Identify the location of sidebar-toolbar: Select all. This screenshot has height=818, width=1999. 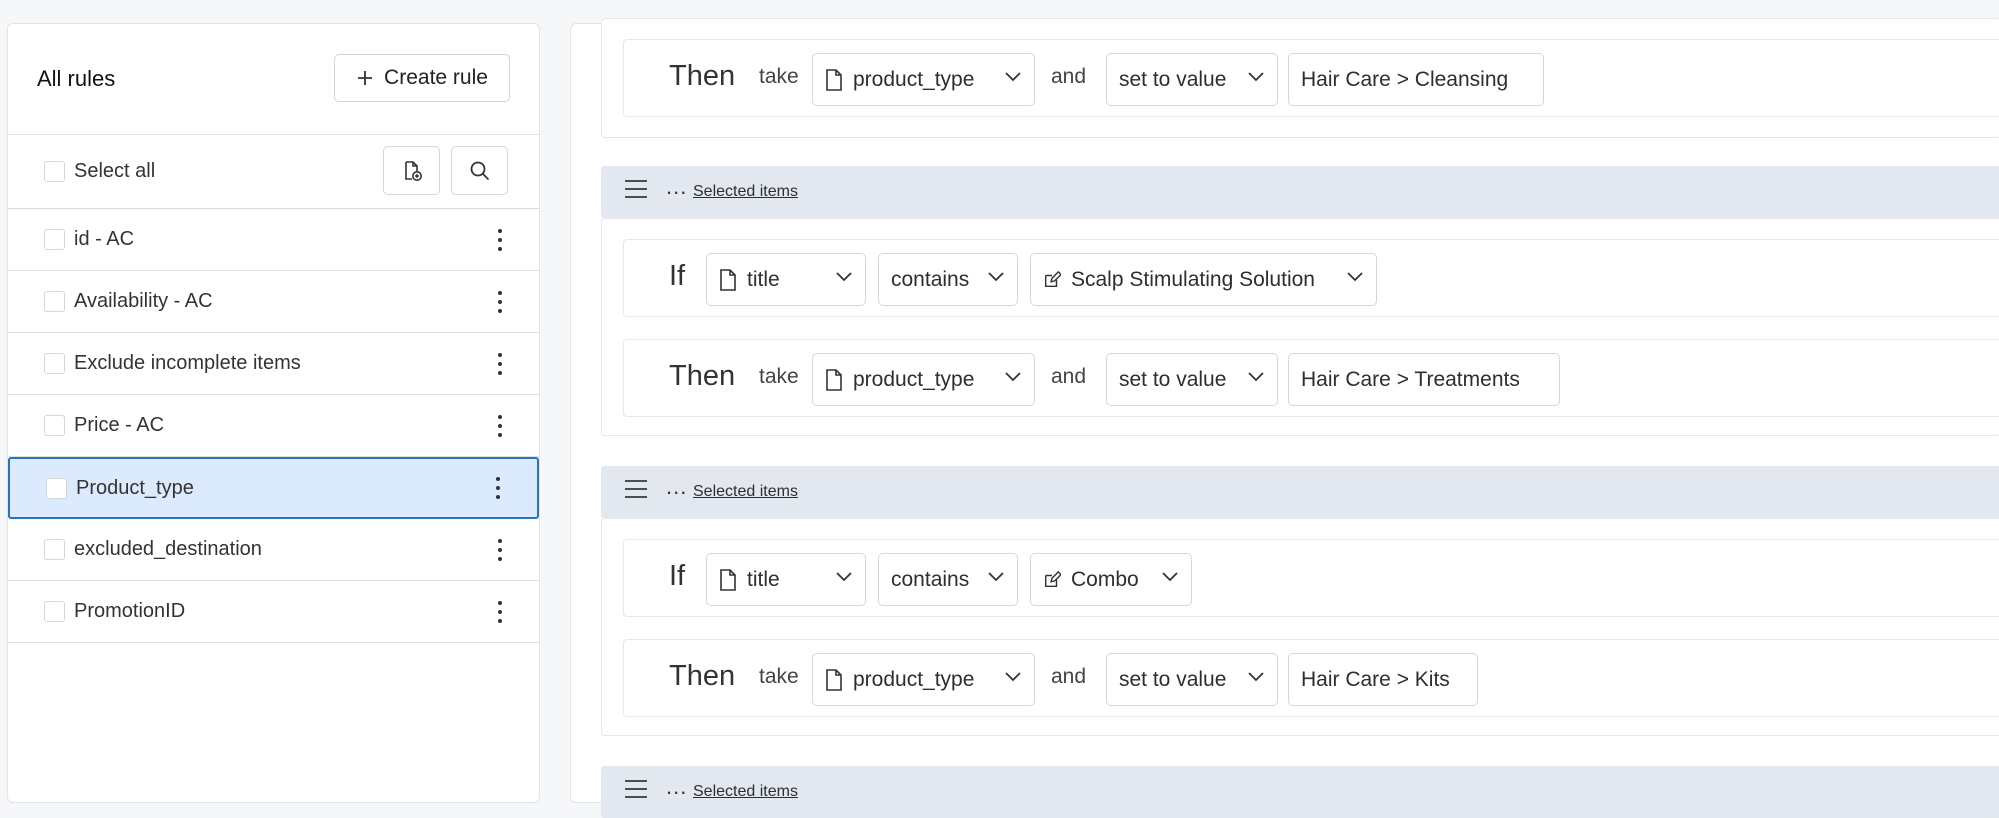
(273, 171).